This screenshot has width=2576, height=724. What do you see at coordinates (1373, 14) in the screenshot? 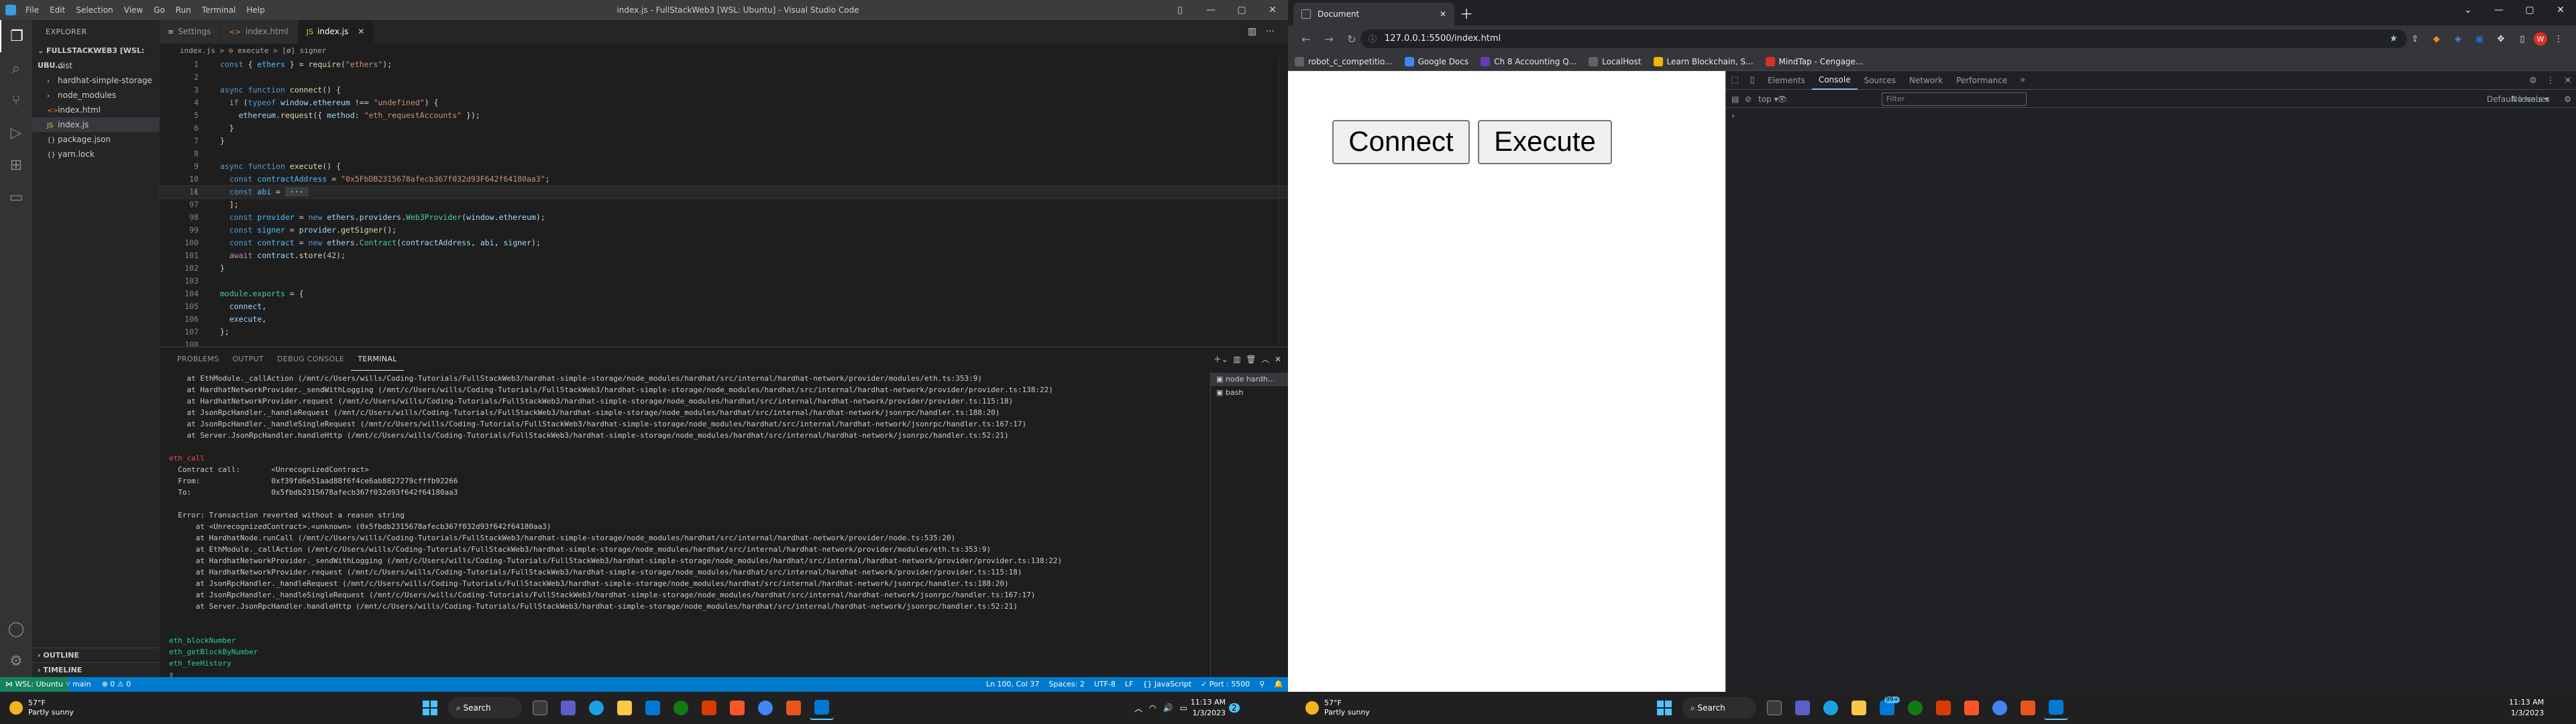
I see `browser-tab: Document ✕` at bounding box center [1373, 14].